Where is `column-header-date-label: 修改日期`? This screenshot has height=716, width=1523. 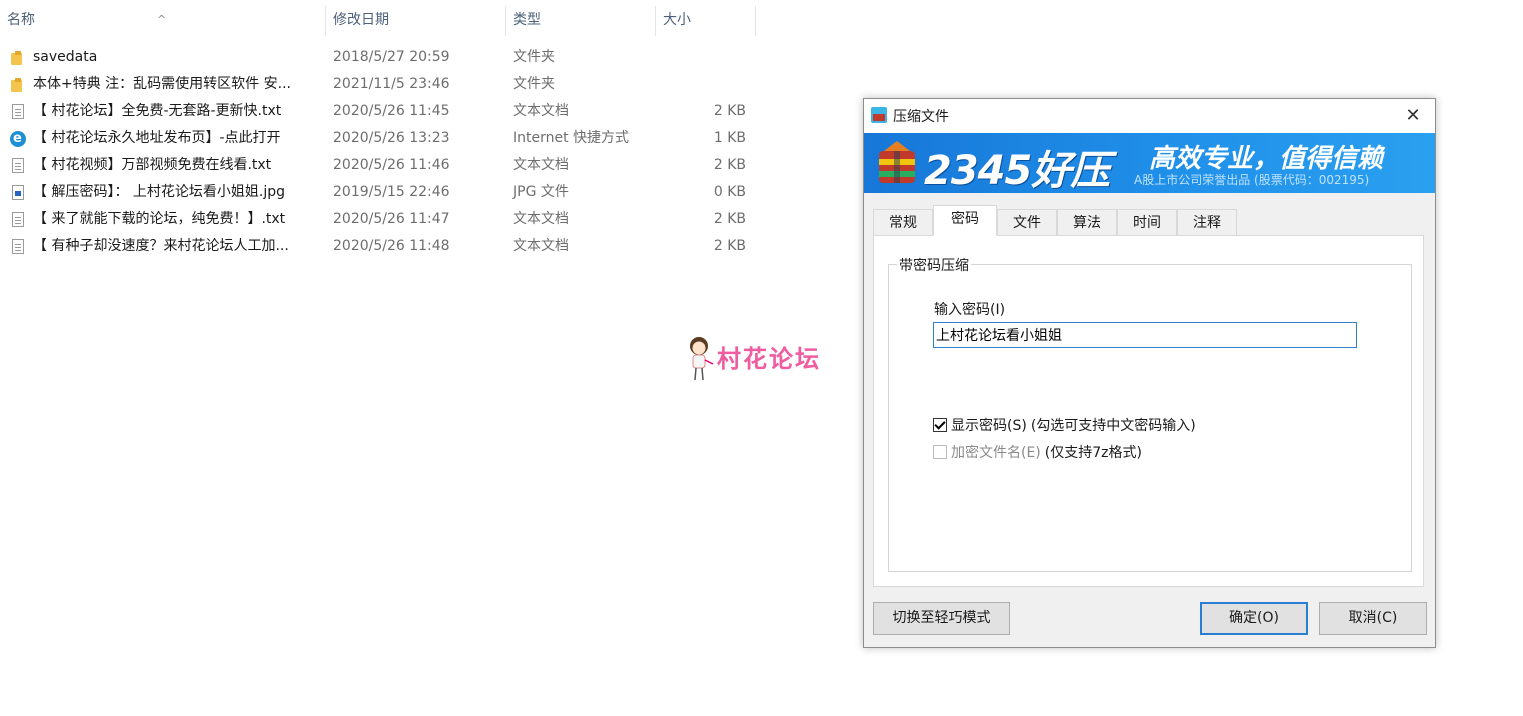
column-header-date-label: 修改日期 is located at coordinates (361, 20).